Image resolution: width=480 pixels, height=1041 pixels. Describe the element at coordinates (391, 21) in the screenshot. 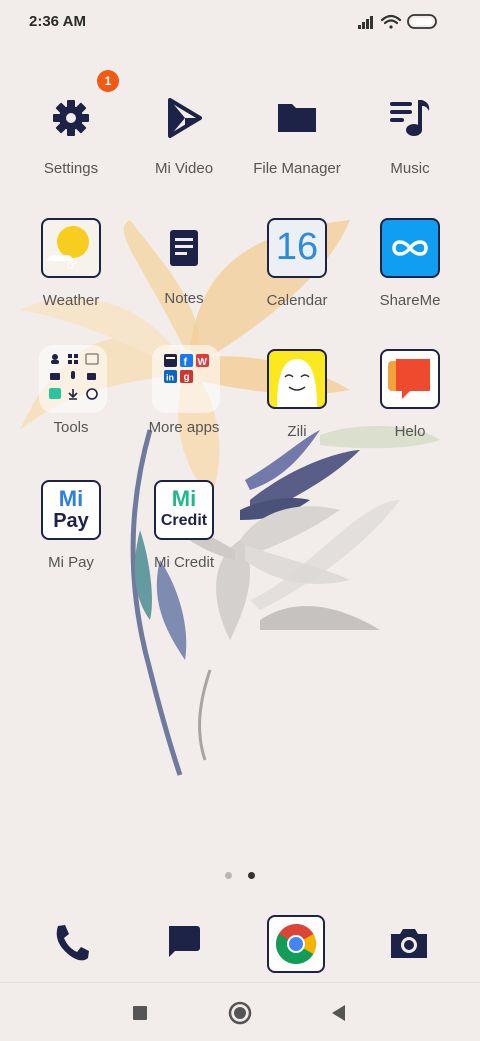

I see `wifi-icon` at that location.